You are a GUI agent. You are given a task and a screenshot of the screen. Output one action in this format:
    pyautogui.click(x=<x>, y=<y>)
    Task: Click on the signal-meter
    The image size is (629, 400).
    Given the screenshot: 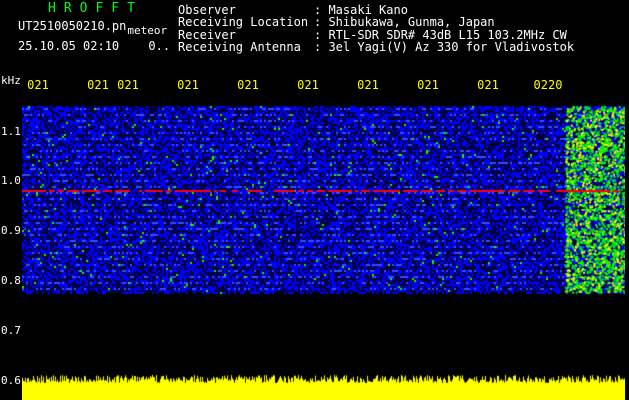 What is the action you would take?
    pyautogui.click(x=323, y=385)
    